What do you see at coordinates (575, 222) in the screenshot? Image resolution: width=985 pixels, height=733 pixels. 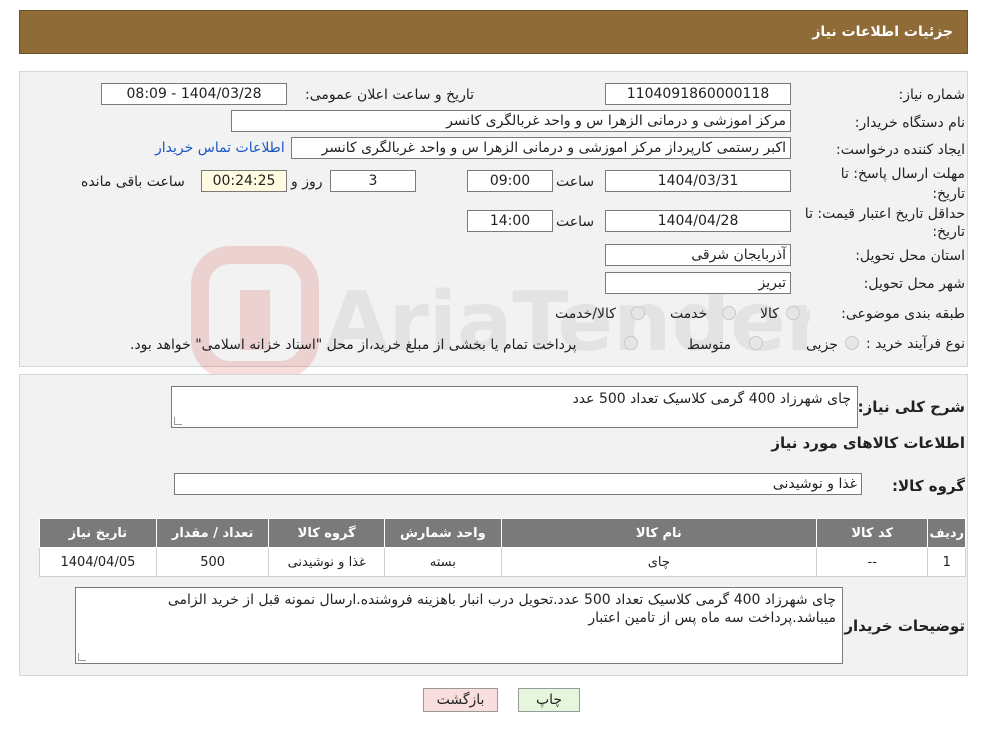 I see `validity-hour-label: ساعت` at bounding box center [575, 222].